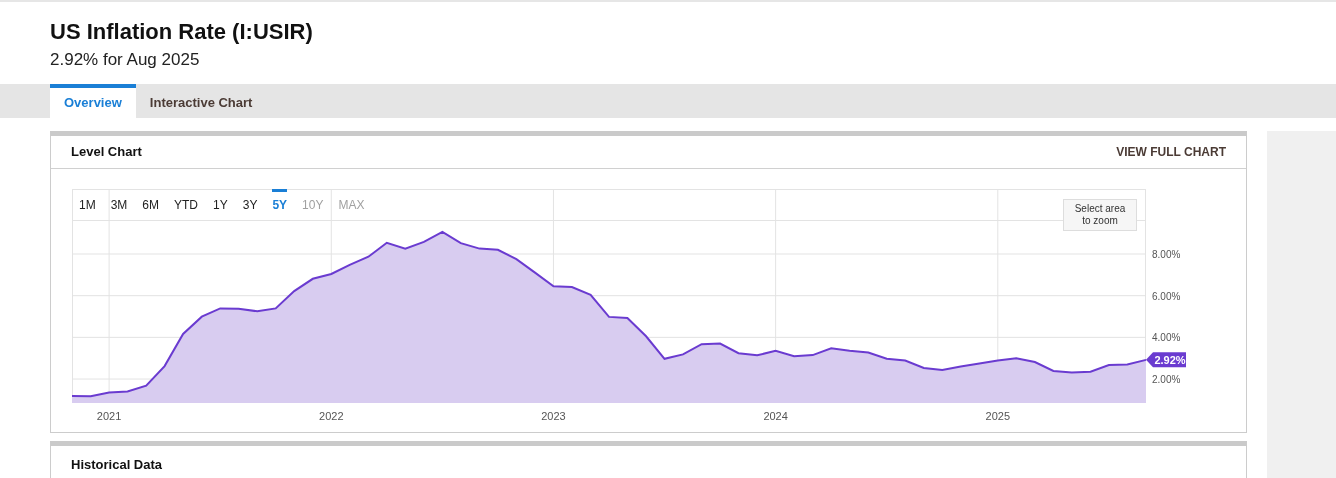 The width and height of the screenshot is (1336, 478). What do you see at coordinates (201, 101) in the screenshot?
I see `tab: Interactive Chart` at bounding box center [201, 101].